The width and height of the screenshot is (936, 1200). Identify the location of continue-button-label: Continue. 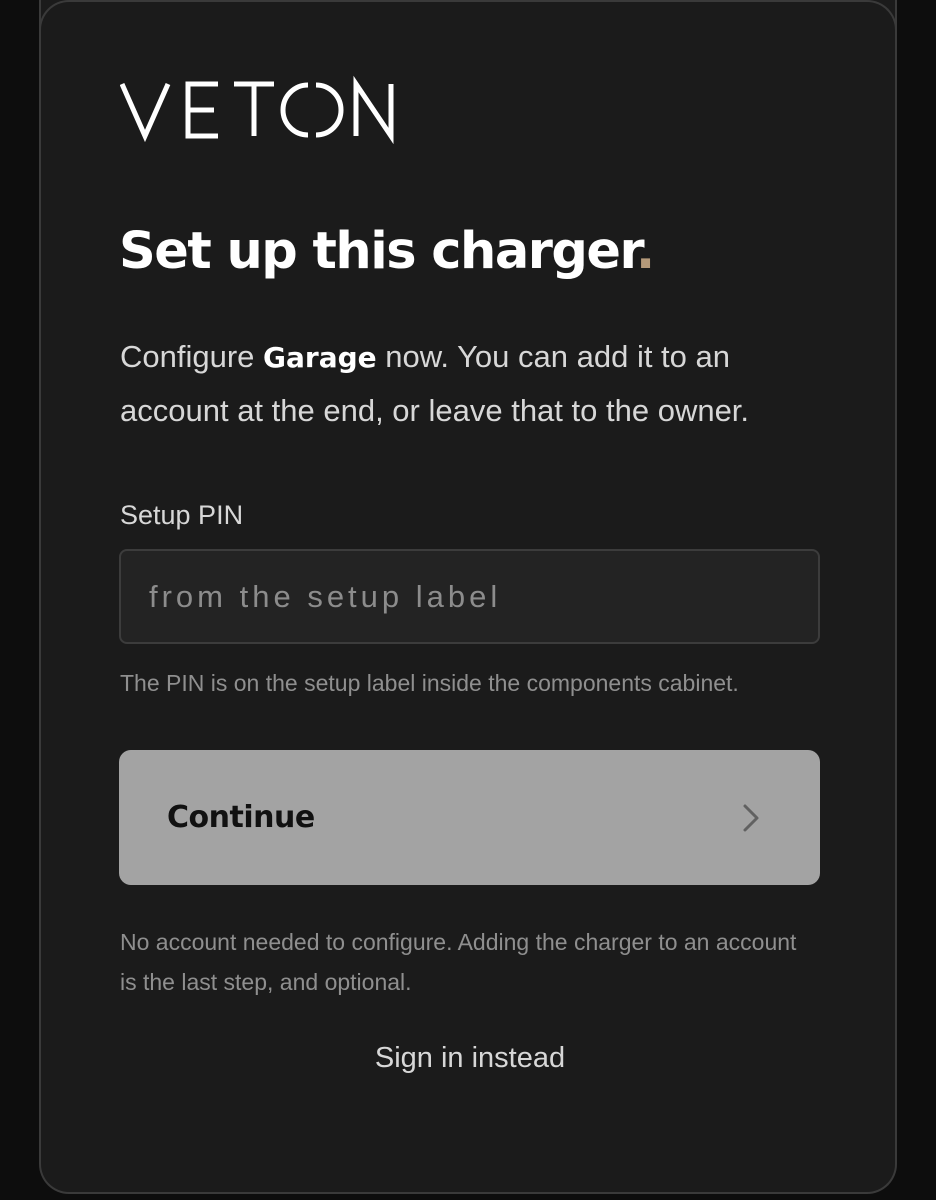
(241, 817).